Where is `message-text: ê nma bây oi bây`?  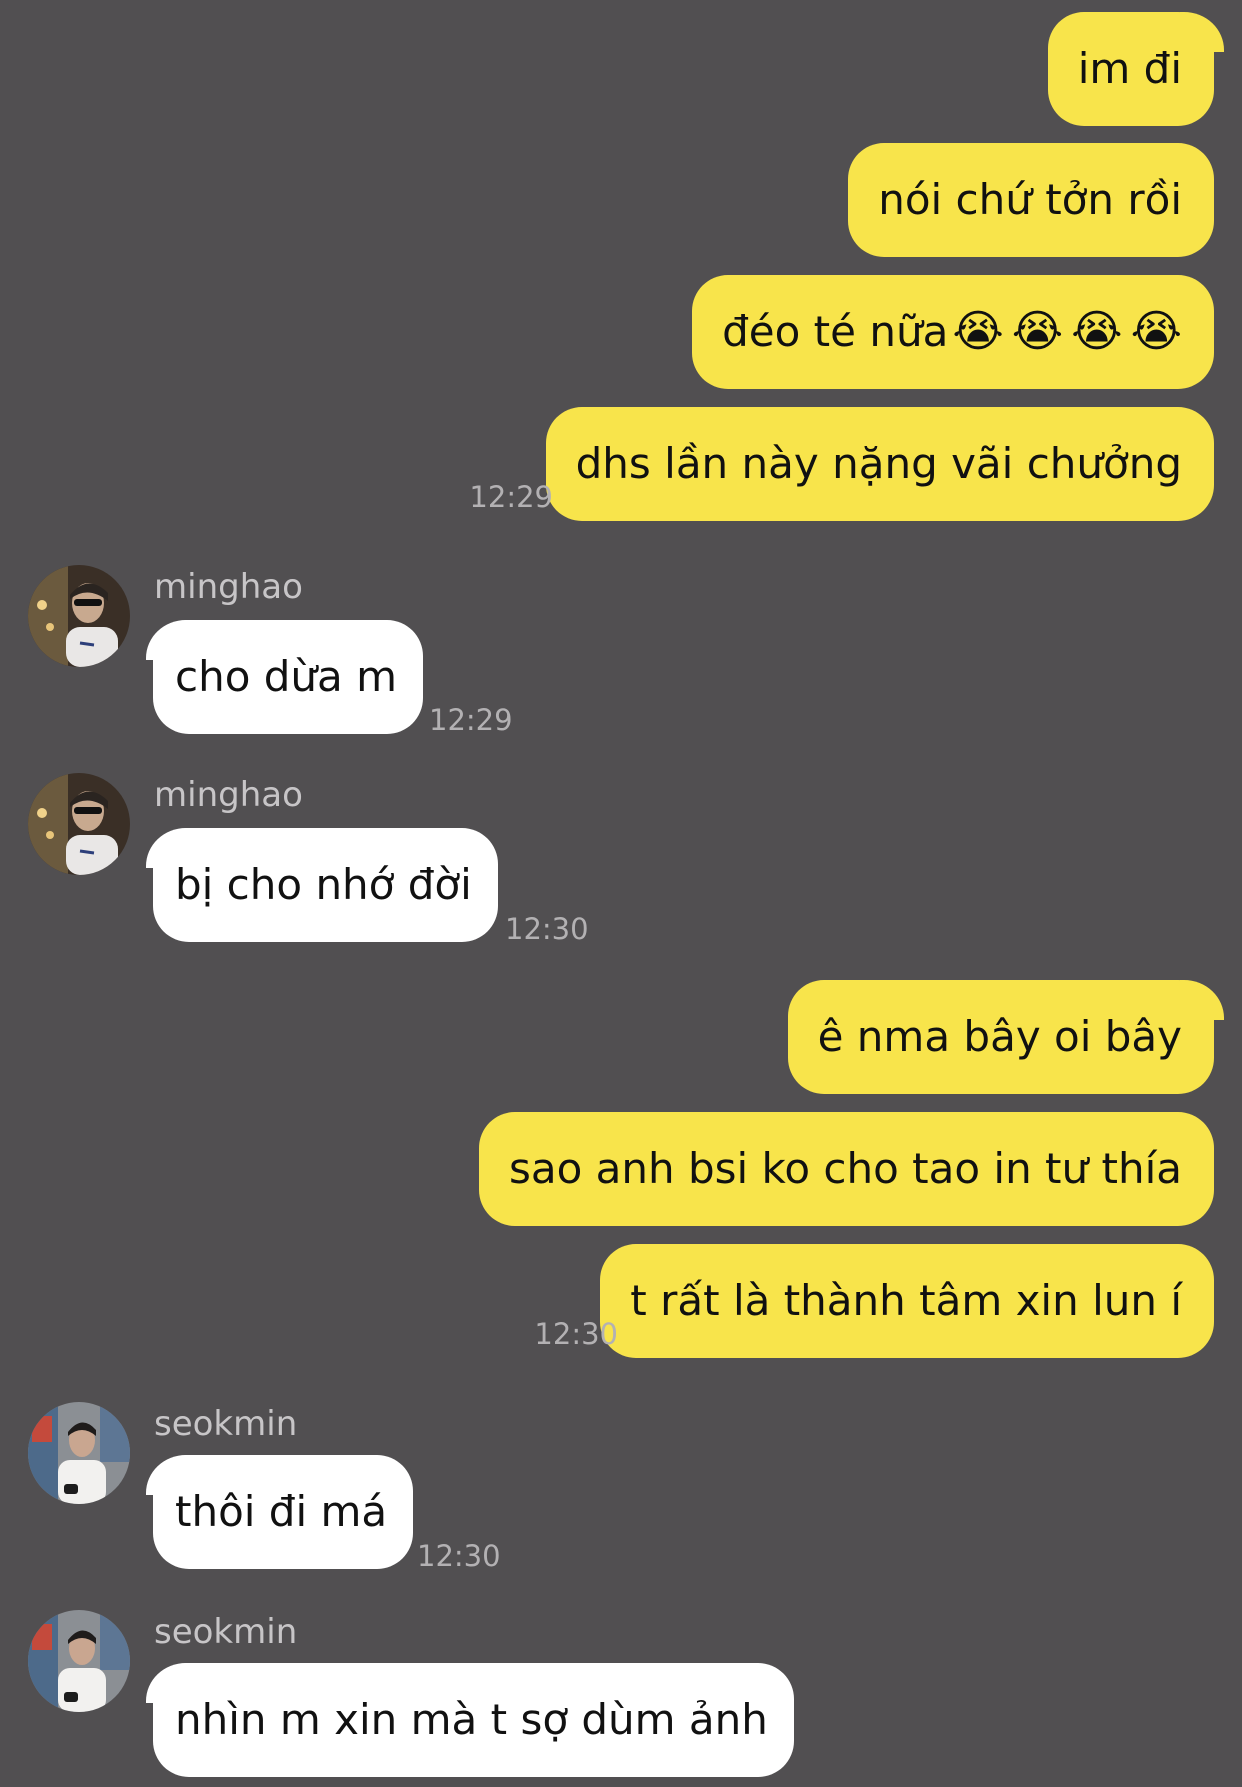
message-text: ê nma bây oi bây is located at coordinates (999, 1036).